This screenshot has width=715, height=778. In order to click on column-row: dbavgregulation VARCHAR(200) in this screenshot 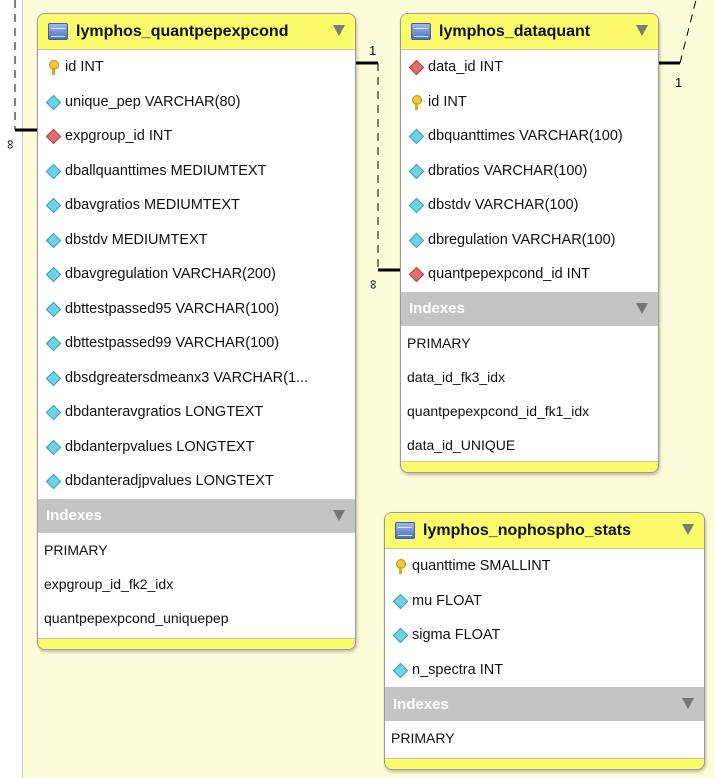, I will do `click(196, 274)`.